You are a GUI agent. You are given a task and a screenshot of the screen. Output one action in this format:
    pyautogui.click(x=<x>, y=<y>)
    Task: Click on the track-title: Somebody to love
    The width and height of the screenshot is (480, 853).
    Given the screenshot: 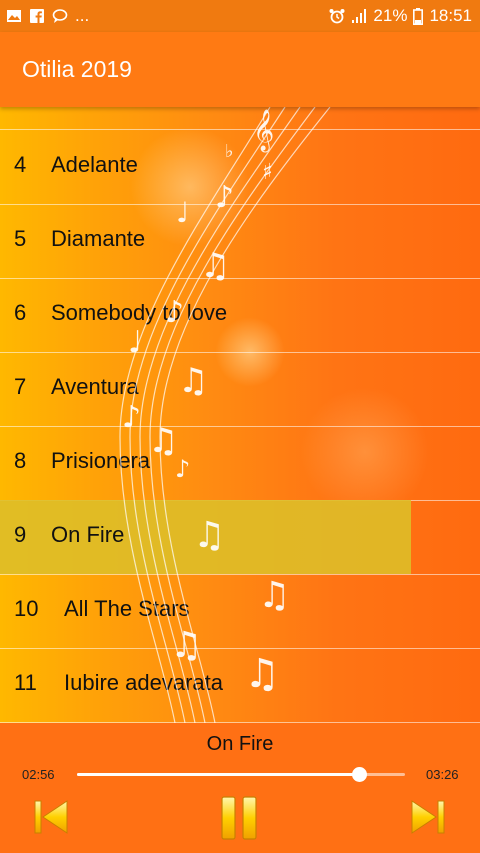 What is the action you would take?
    pyautogui.click(x=139, y=312)
    